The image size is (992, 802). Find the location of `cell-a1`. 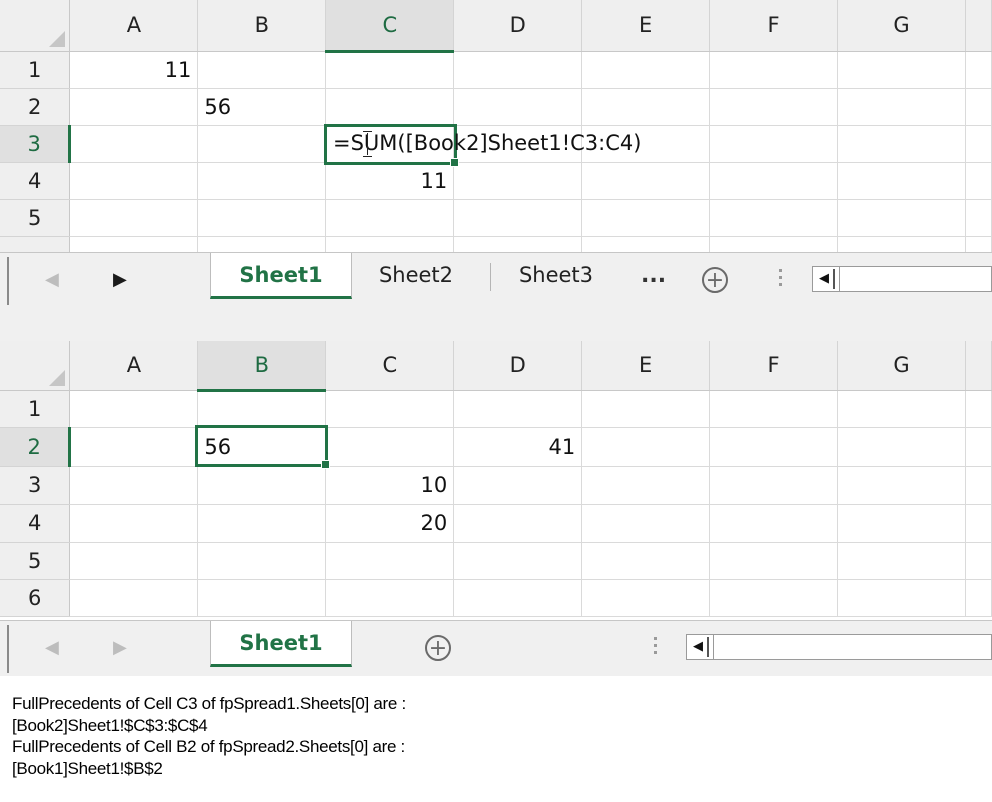

cell-a1 is located at coordinates (134, 409).